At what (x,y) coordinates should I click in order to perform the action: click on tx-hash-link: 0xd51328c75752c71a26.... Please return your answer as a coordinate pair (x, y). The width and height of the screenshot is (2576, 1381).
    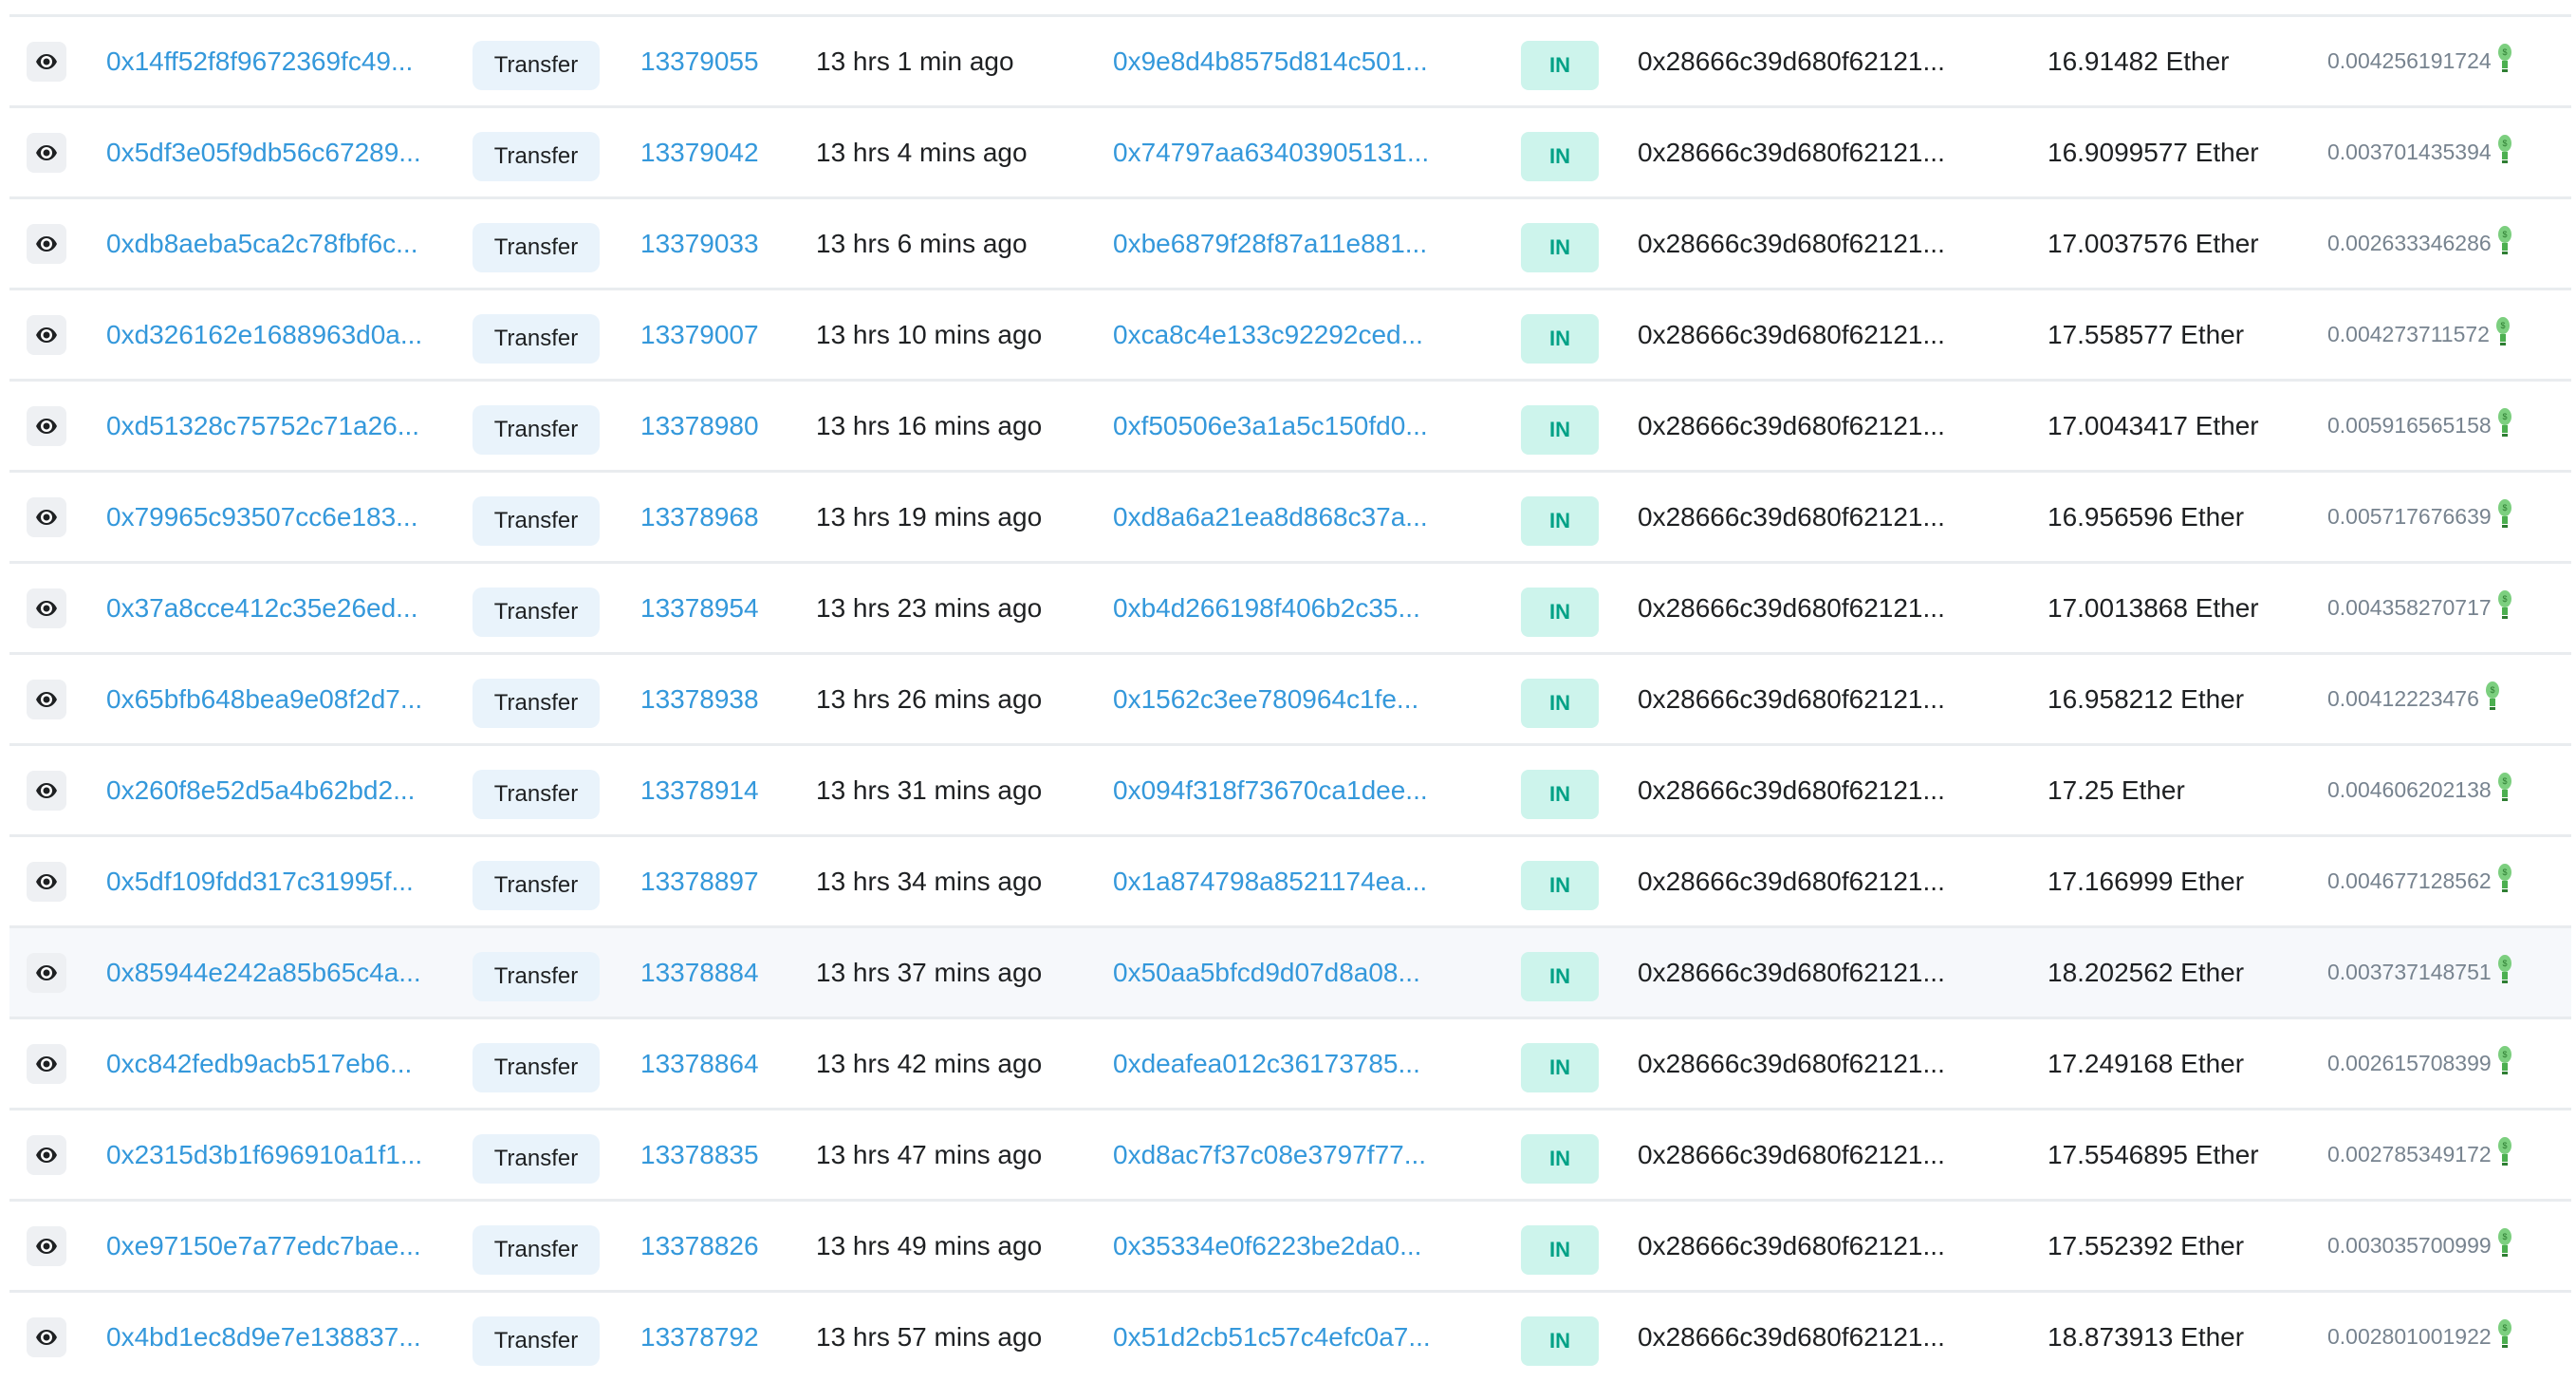
    Looking at the image, I should click on (262, 426).